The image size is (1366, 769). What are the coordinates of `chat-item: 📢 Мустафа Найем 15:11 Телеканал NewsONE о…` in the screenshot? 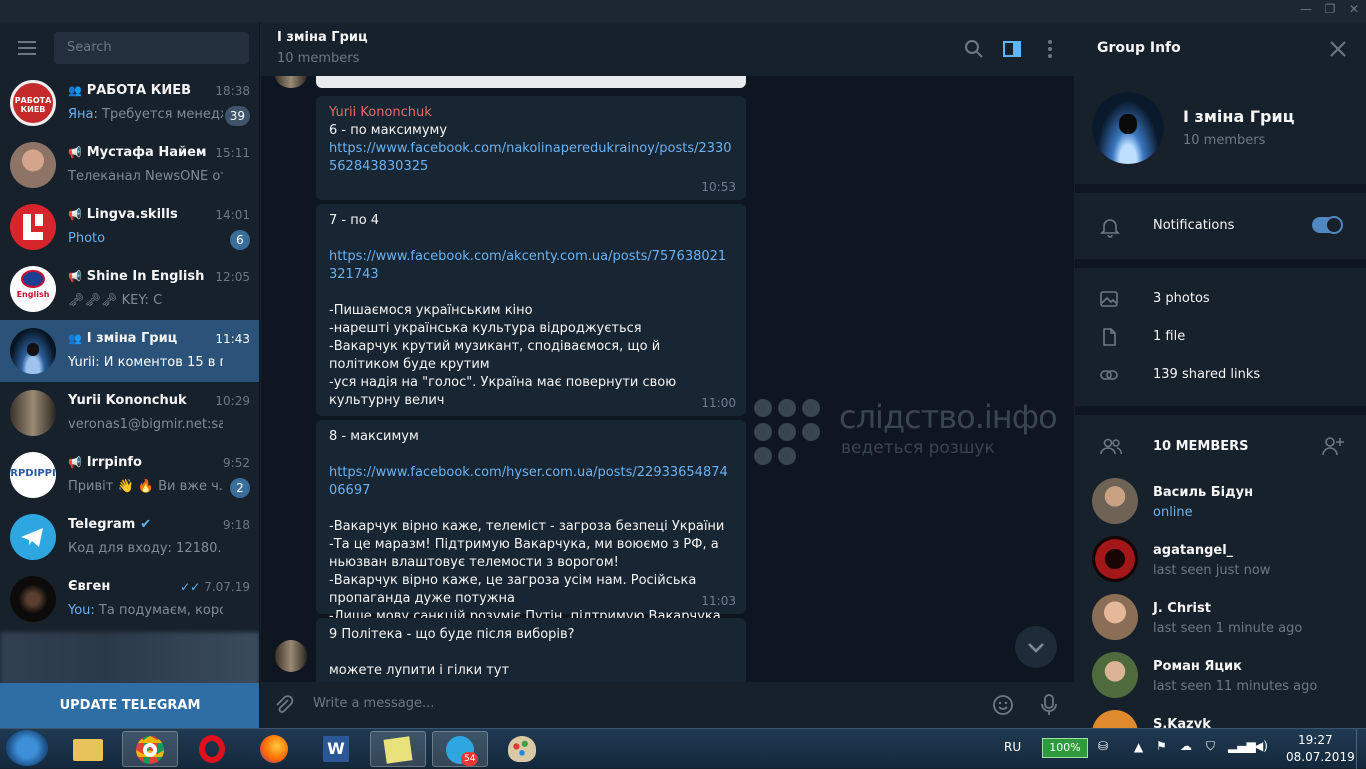 It's located at (129, 165).